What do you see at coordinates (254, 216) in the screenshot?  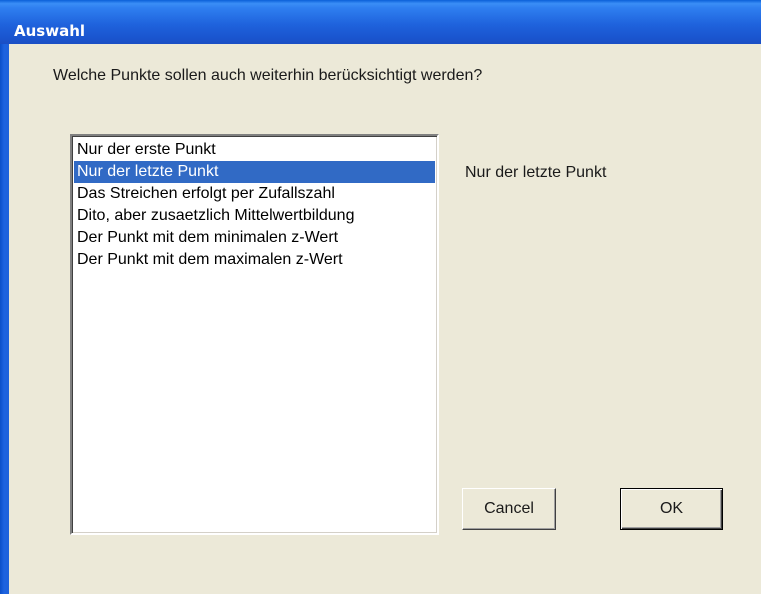 I see `list-item-dito-mittelwertbildung: Dito, aber zusaetzlich Mittelwertbildung` at bounding box center [254, 216].